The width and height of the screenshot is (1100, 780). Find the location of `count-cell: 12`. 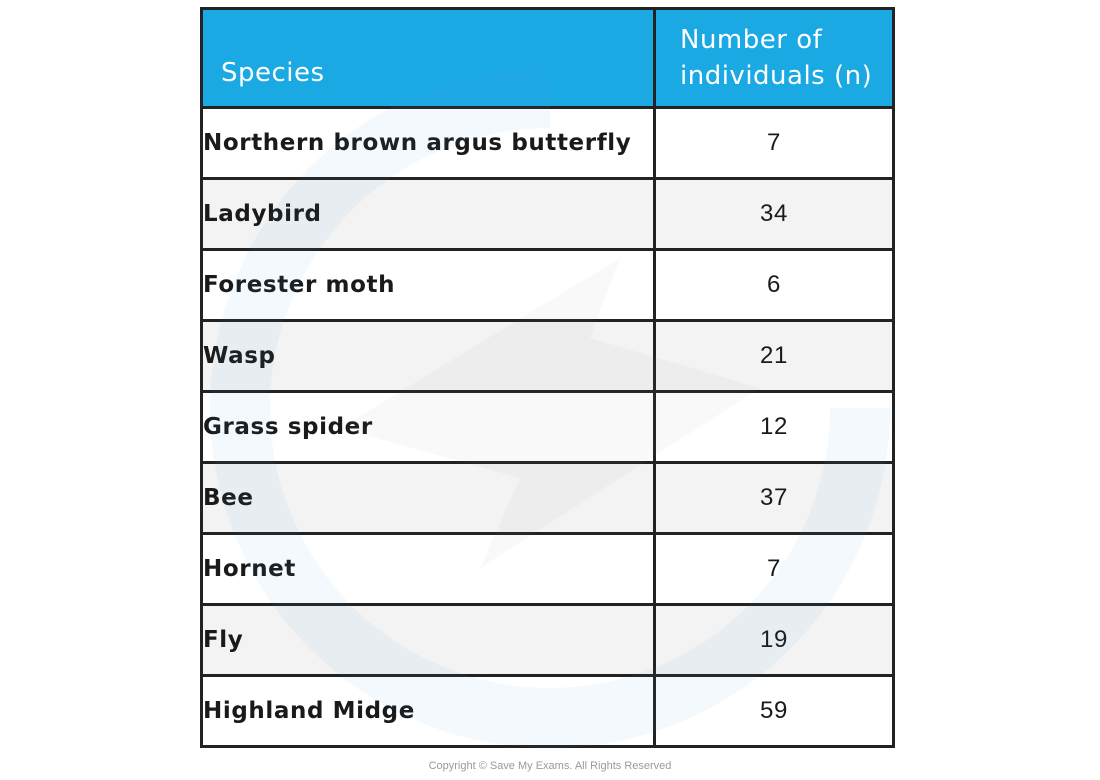

count-cell: 12 is located at coordinates (774, 427).